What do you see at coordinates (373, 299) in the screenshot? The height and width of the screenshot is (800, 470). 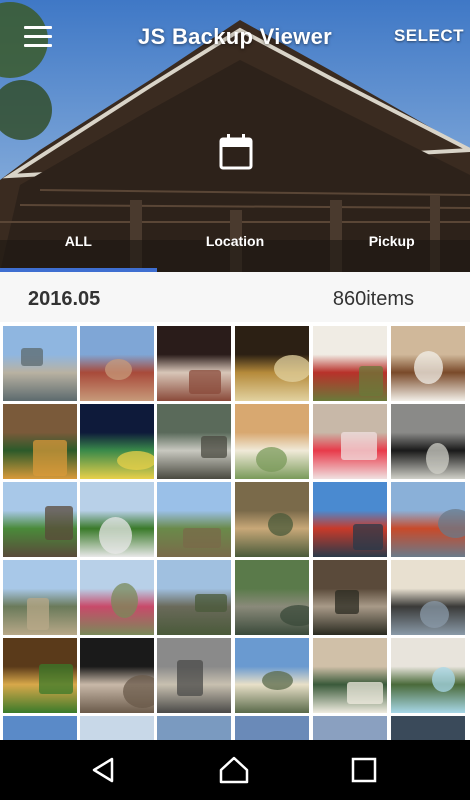 I see `section-item-count: 860items` at bounding box center [373, 299].